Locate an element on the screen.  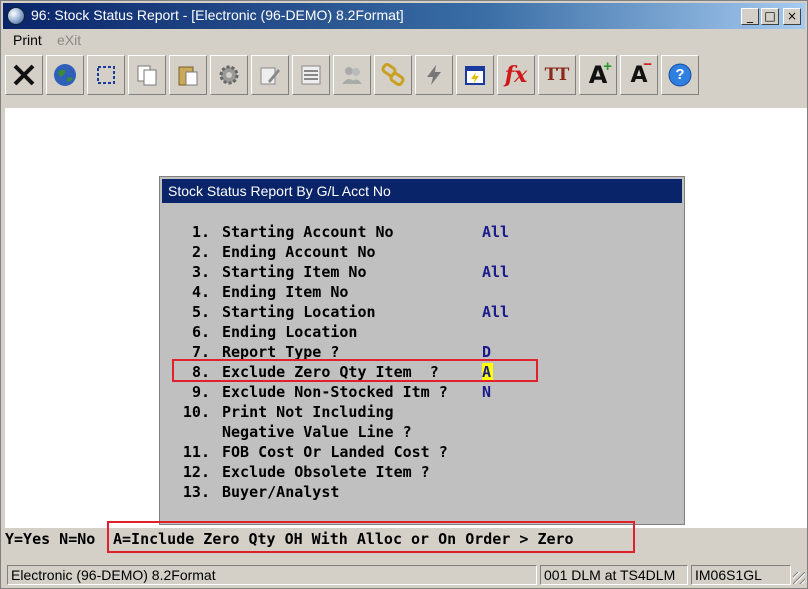
copy-icon is located at coordinates (147, 75).